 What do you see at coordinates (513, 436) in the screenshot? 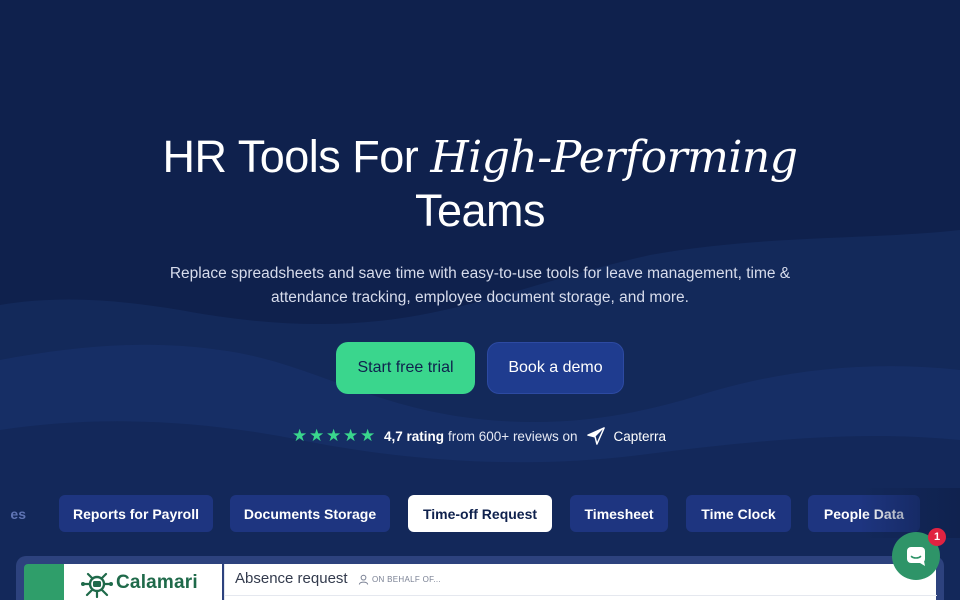
I see `rating-reviews: from 600+ reviews on` at bounding box center [513, 436].